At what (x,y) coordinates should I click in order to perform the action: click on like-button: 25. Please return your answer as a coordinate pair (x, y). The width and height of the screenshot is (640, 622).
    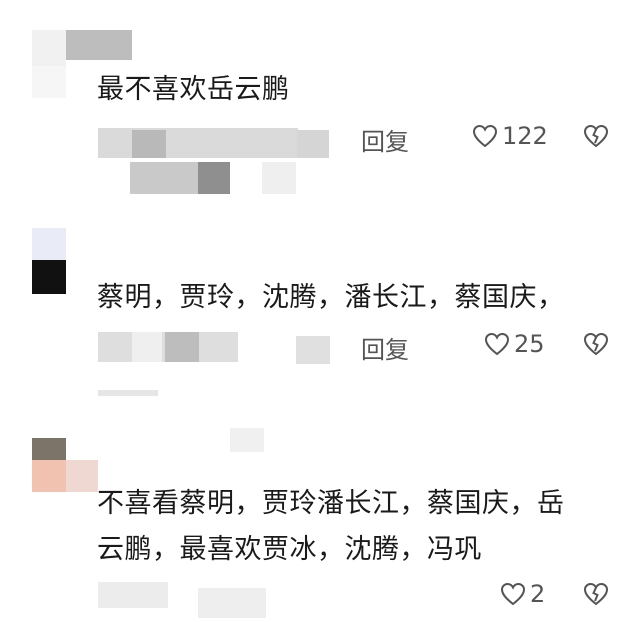
    Looking at the image, I should click on (514, 344).